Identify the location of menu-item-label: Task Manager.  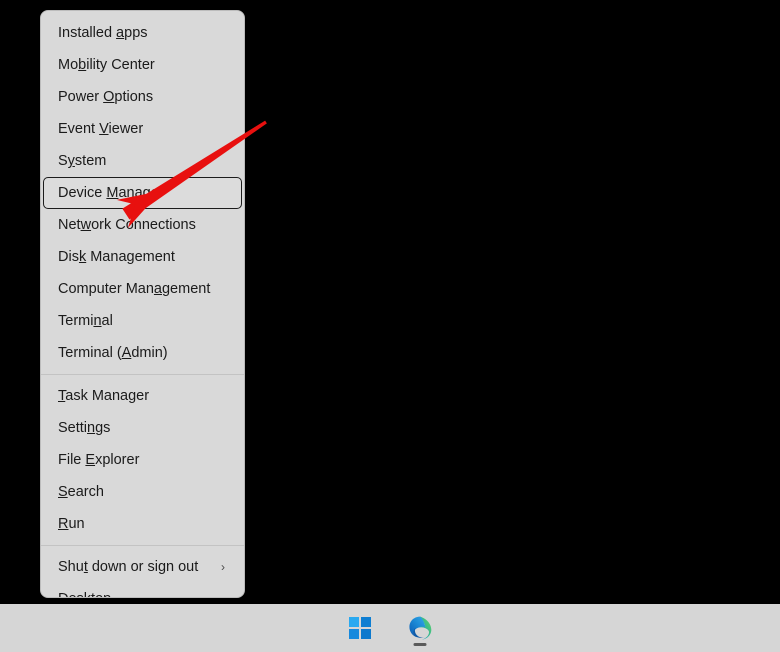
(104, 396).